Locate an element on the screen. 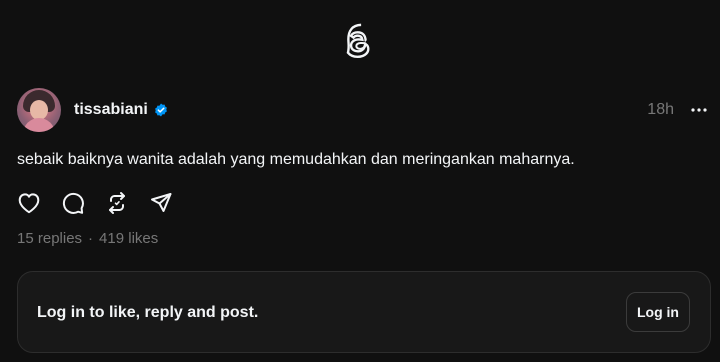 Image resolution: width=720 pixels, height=362 pixels. post-stats: 15 replies · 419 likes is located at coordinates (87, 238).